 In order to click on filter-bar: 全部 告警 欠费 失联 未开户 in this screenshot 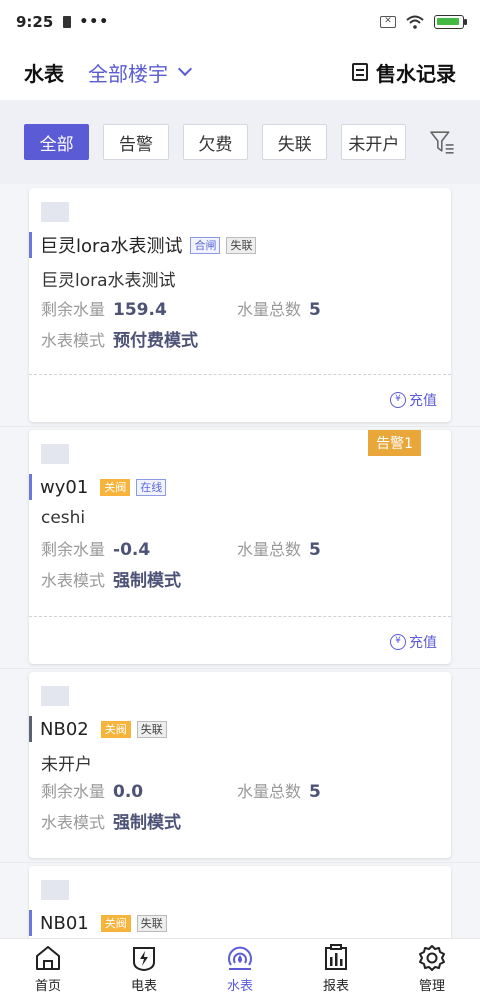, I will do `click(240, 142)`.